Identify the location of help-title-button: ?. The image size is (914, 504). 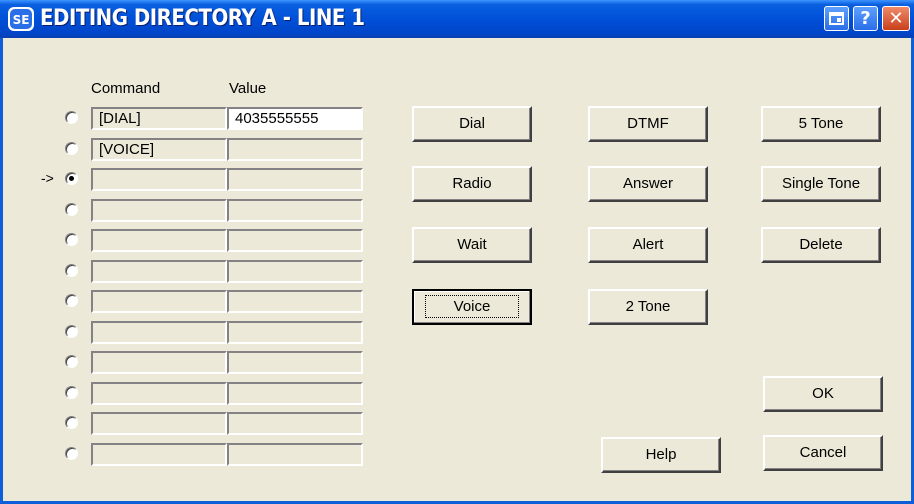
(865, 18).